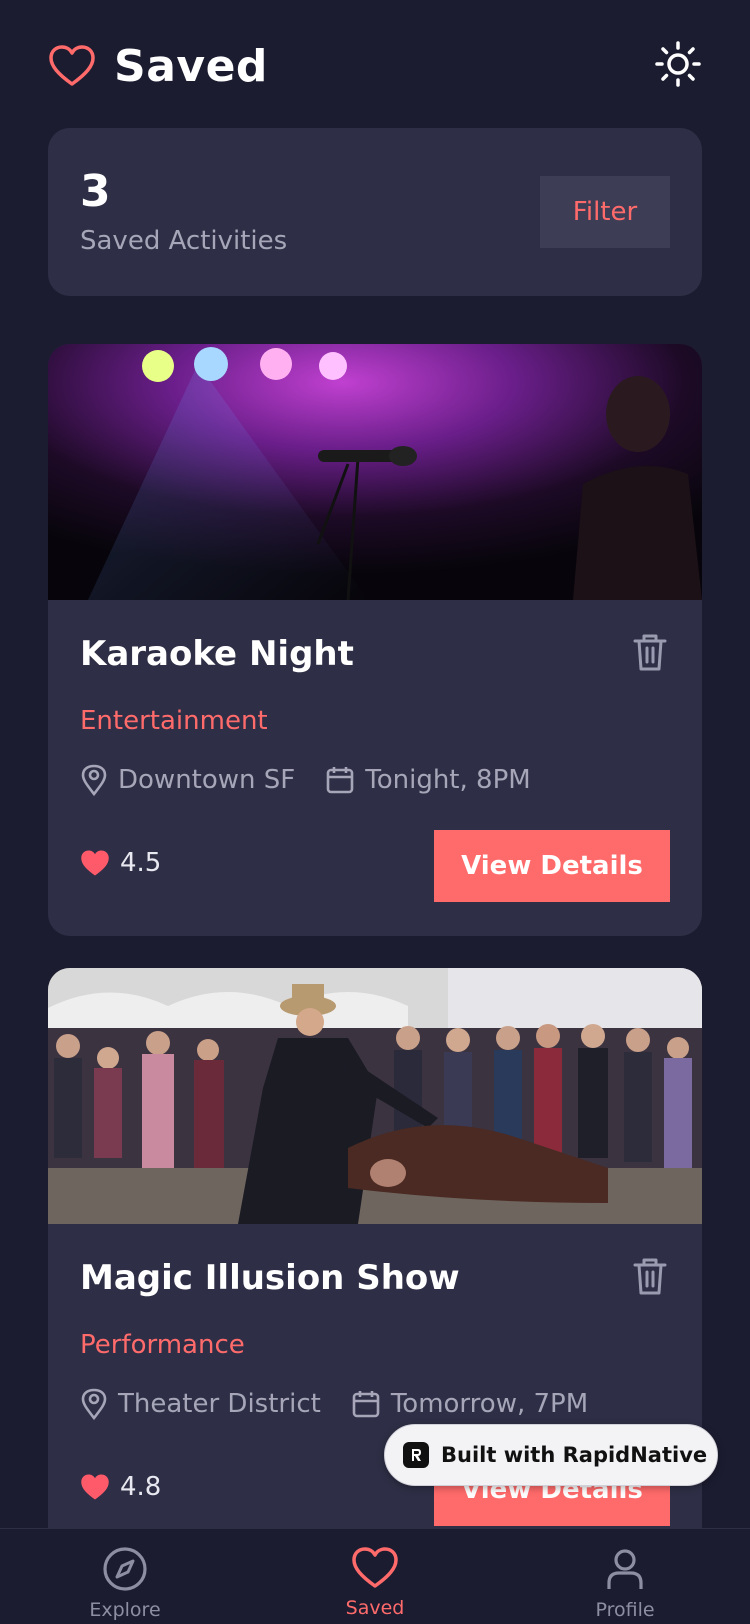 This screenshot has width=750, height=1624. What do you see at coordinates (375, 1567) in the screenshot?
I see `heart-icon` at bounding box center [375, 1567].